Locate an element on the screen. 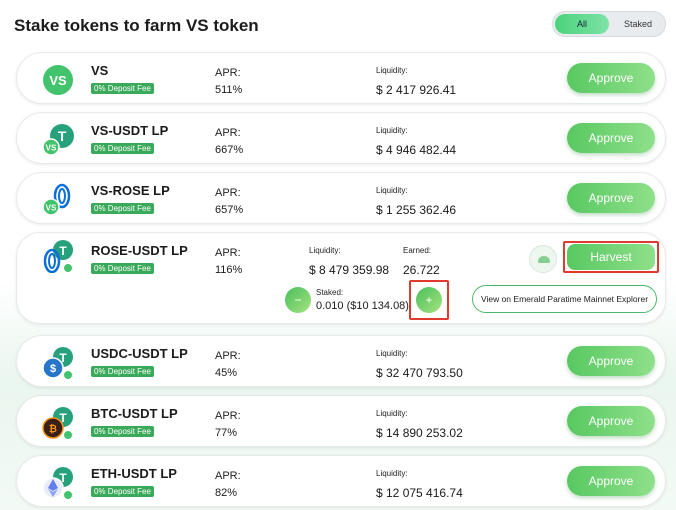  filter-staked-button: Staked is located at coordinates (638, 24).